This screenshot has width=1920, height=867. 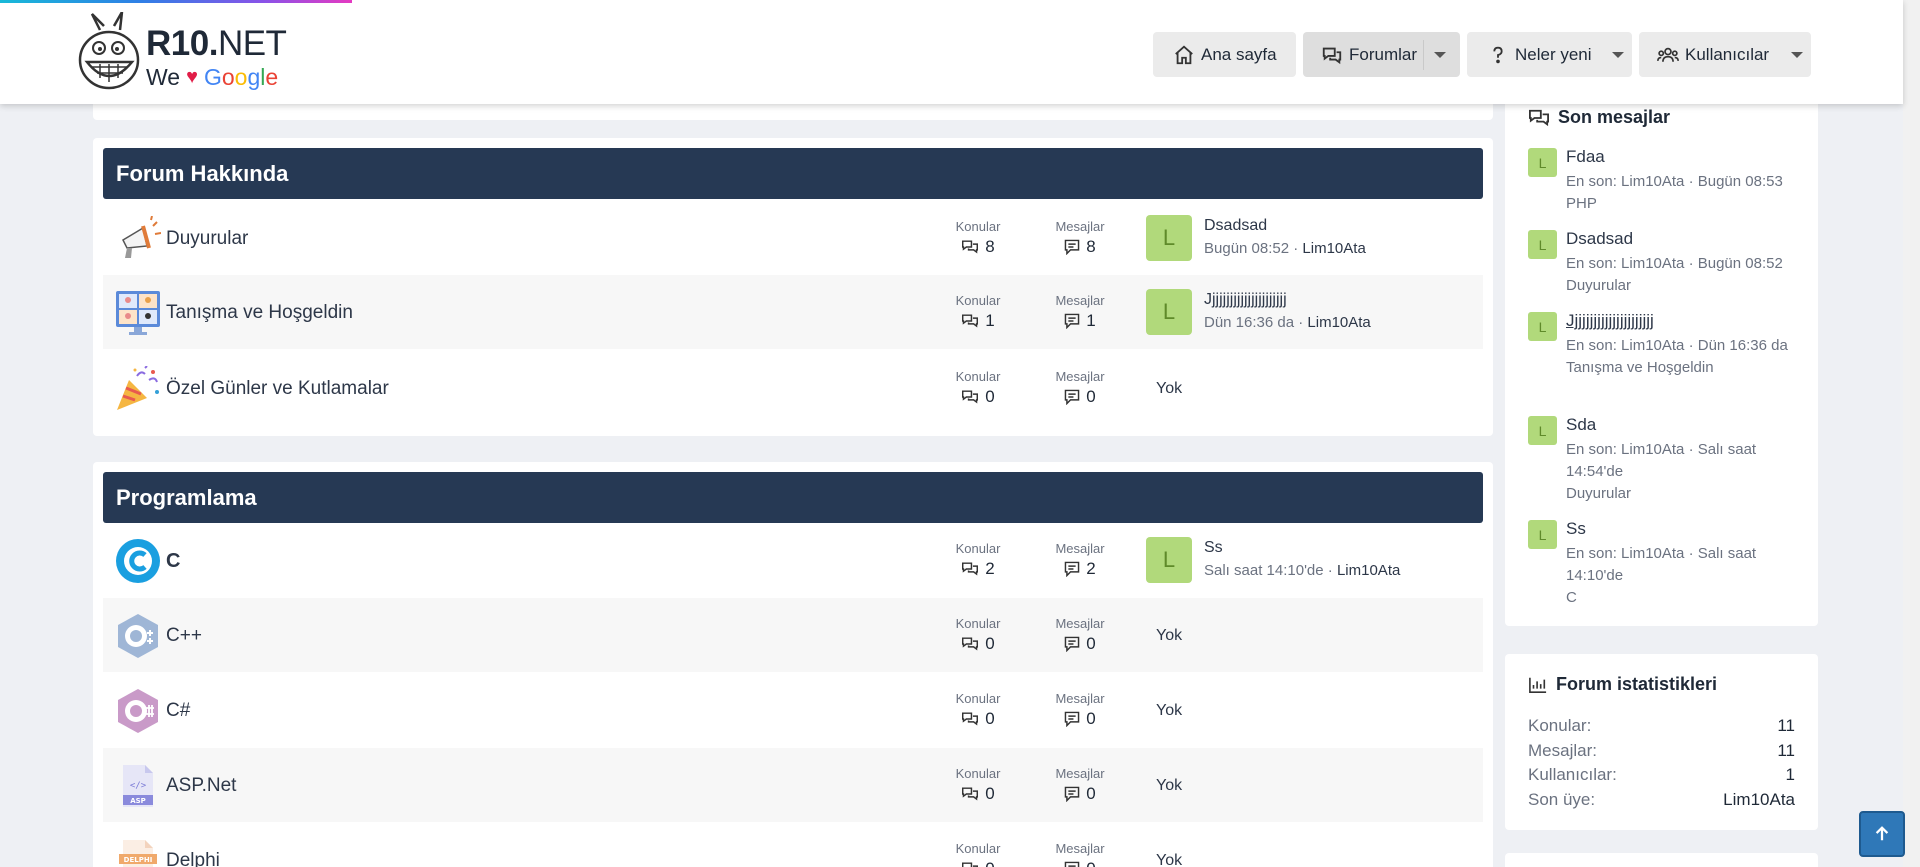 What do you see at coordinates (1661, 860) in the screenshot?
I see `next-widget` at bounding box center [1661, 860].